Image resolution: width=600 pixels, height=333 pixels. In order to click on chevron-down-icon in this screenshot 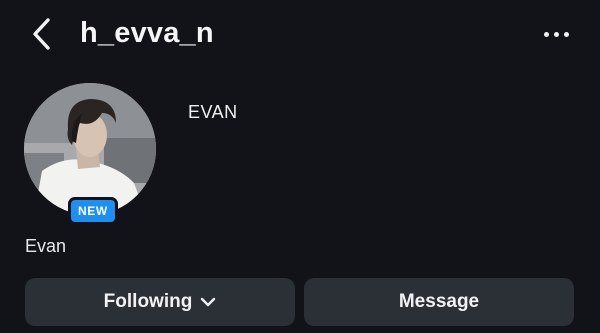, I will do `click(208, 302)`.